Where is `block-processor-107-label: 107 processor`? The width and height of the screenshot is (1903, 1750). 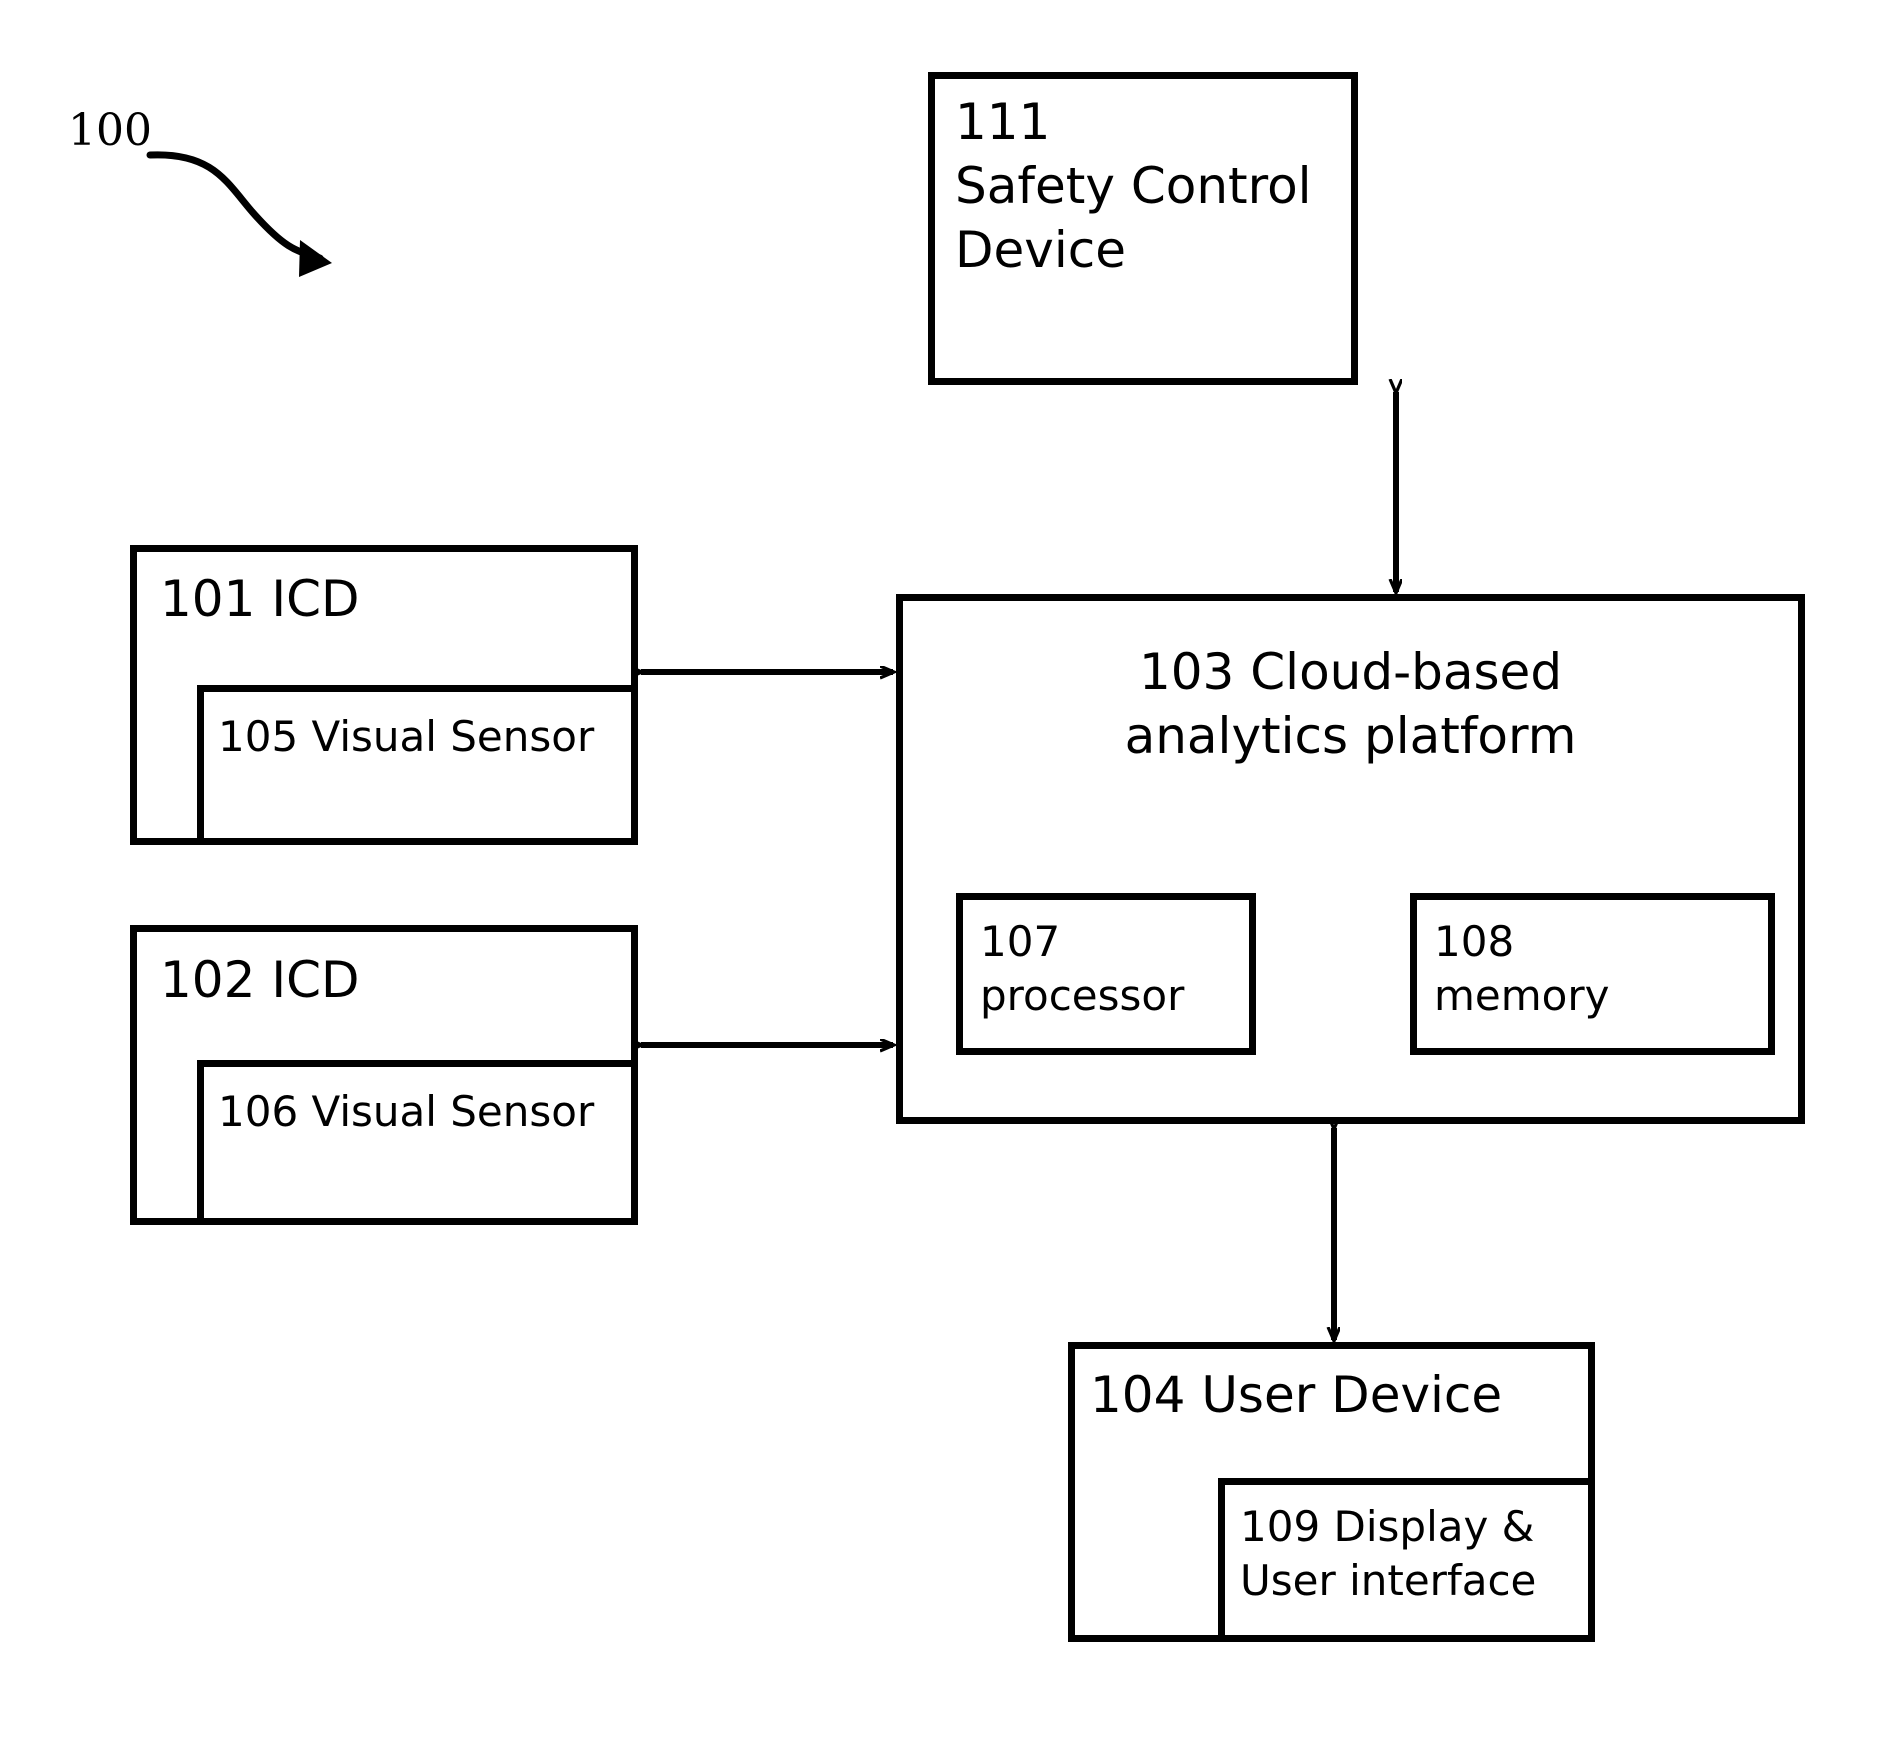
block-processor-107-label: 107 processor is located at coordinates (1082, 968).